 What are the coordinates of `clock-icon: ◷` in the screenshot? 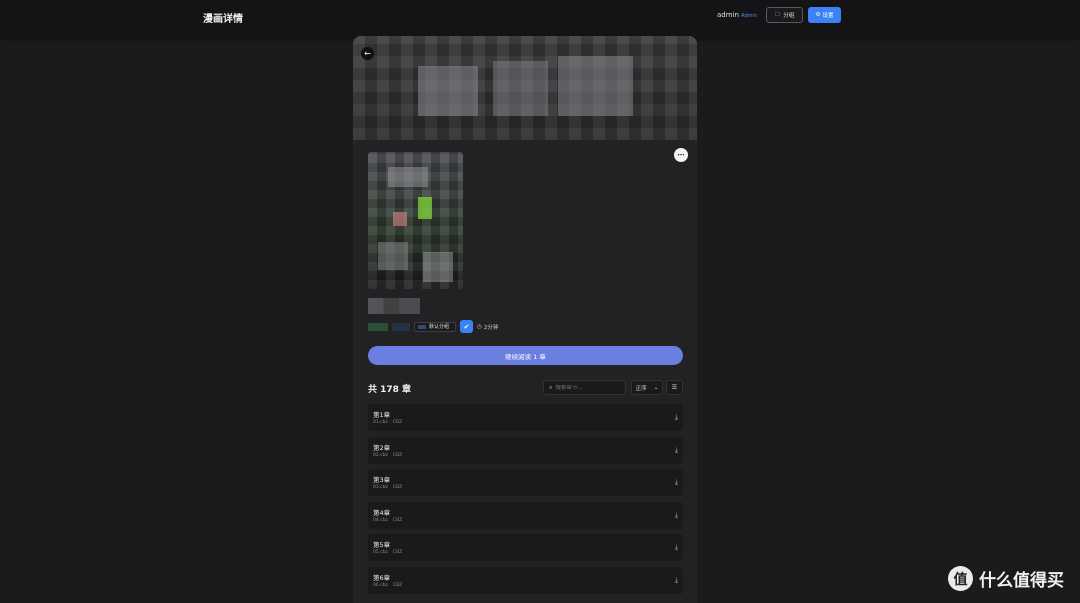 It's located at (479, 326).